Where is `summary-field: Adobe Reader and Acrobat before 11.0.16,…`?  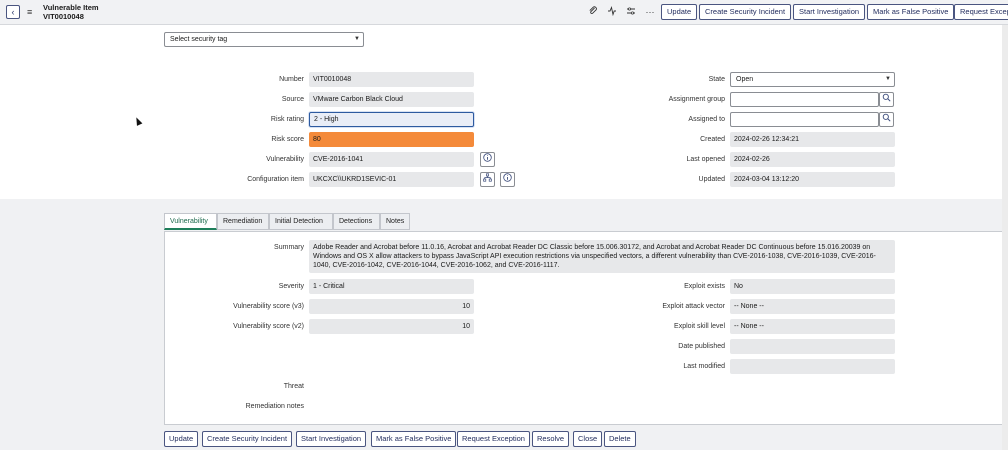 summary-field: Adobe Reader and Acrobat before 11.0.16,… is located at coordinates (602, 256).